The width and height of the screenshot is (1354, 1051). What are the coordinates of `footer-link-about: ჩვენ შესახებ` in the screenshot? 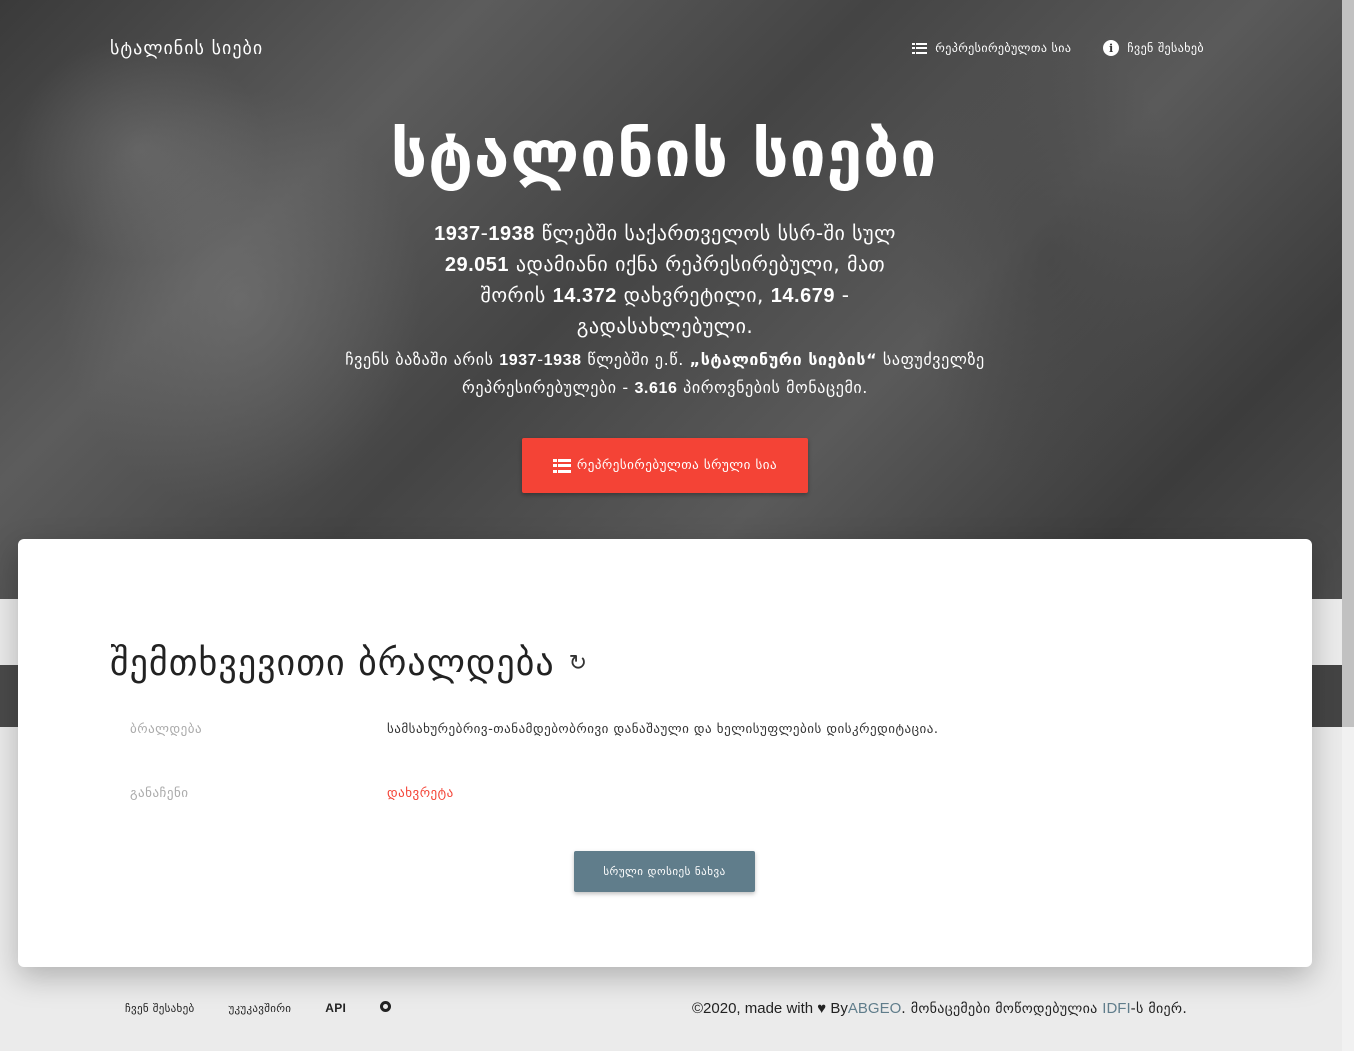 It's located at (159, 1008).